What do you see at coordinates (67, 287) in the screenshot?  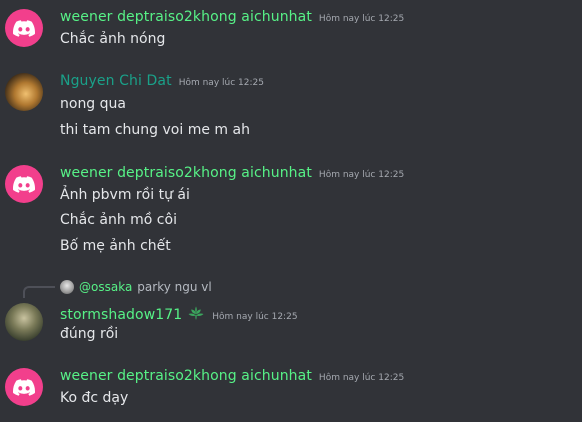 I see `reply-avatar` at bounding box center [67, 287].